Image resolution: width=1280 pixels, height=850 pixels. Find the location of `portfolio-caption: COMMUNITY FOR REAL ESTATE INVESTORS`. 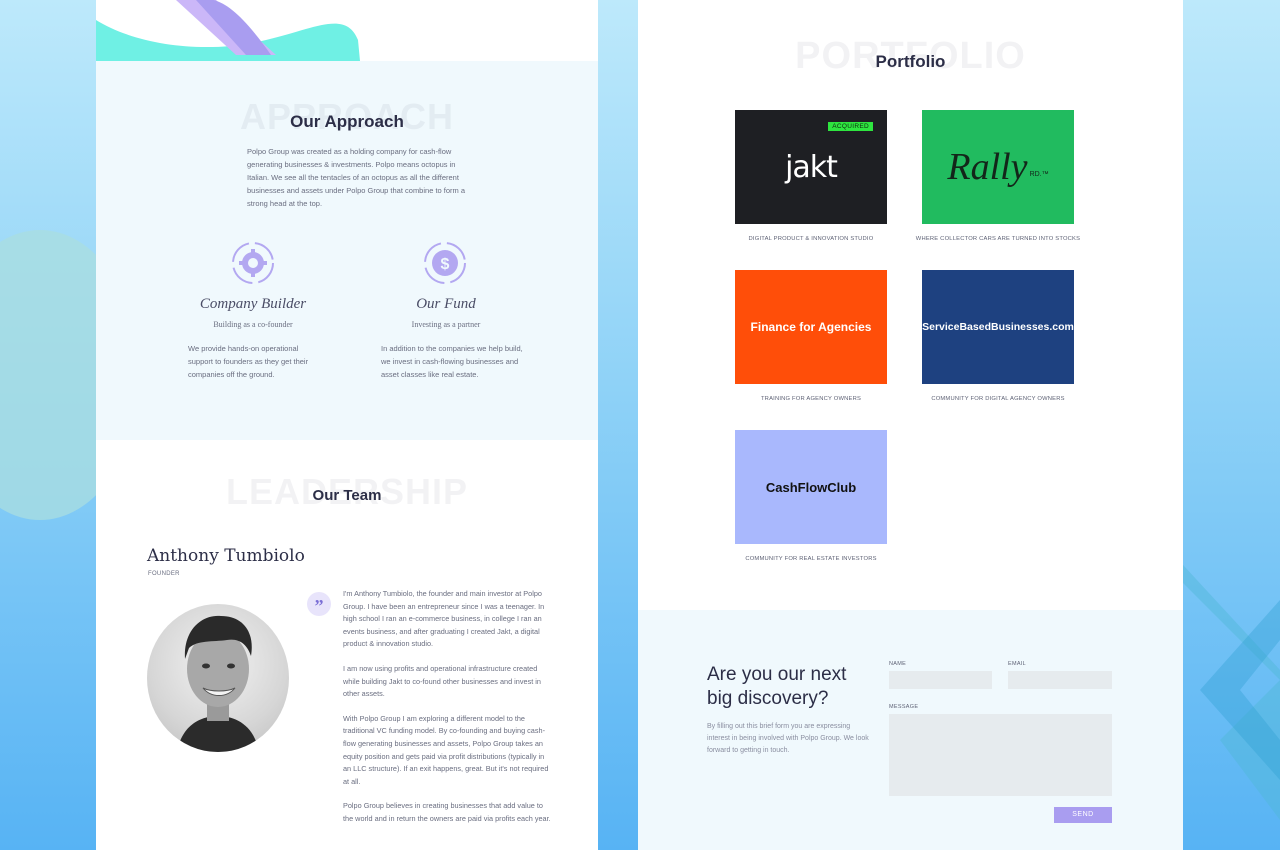

portfolio-caption: COMMUNITY FOR REAL ESTATE INVESTORS is located at coordinates (811, 559).